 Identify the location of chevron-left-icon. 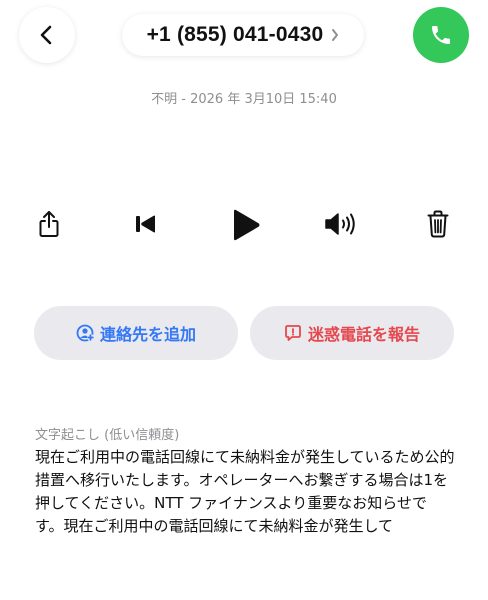
(46, 35).